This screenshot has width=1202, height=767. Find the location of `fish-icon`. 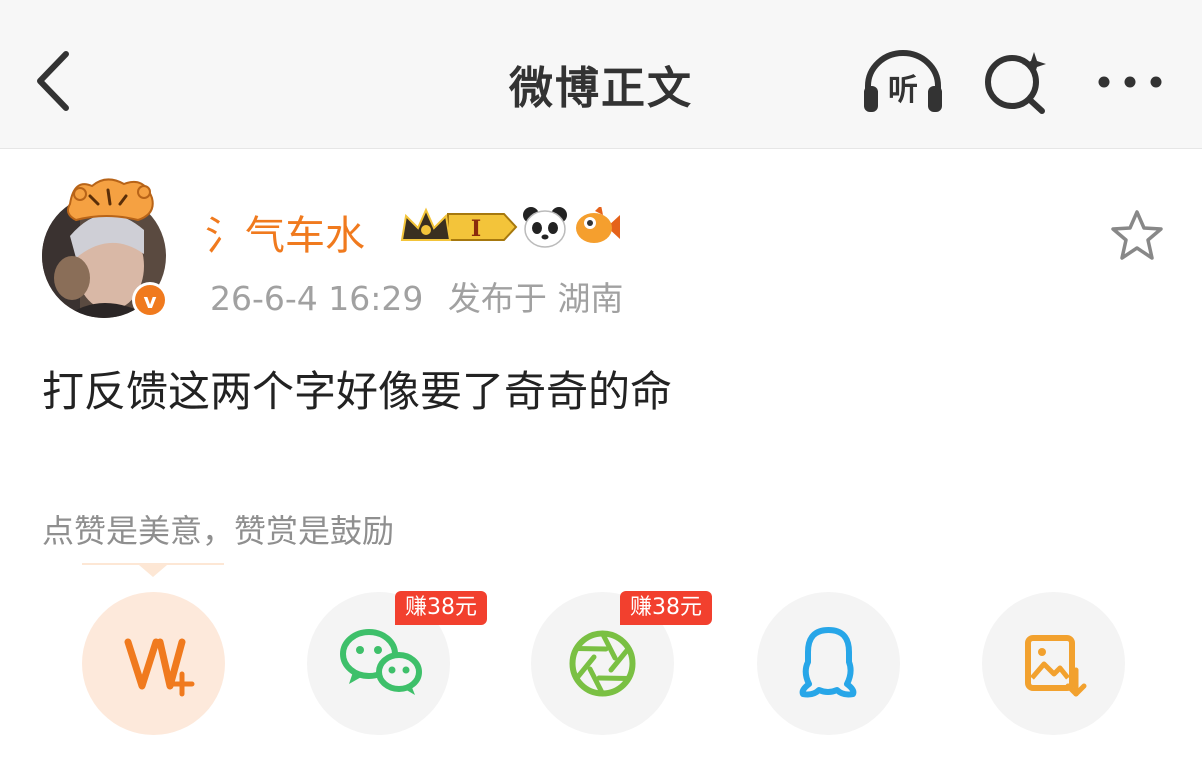

fish-icon is located at coordinates (598, 225).